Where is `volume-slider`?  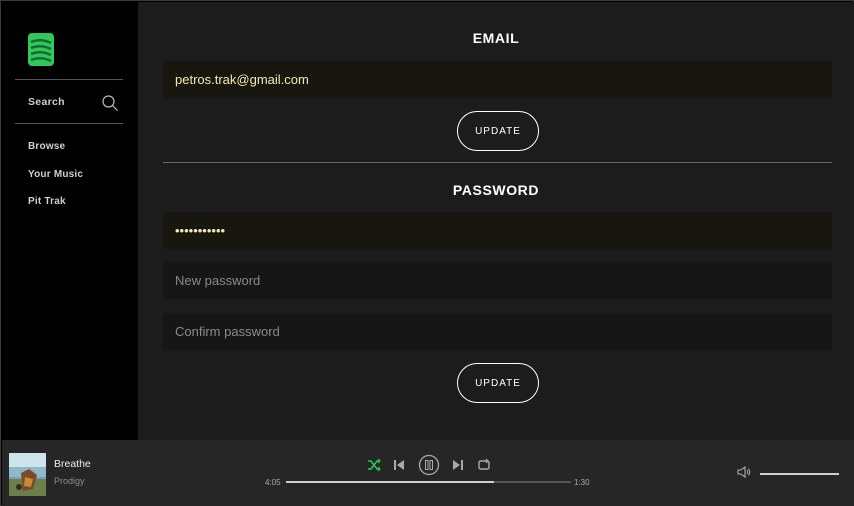
volume-slider is located at coordinates (799, 474).